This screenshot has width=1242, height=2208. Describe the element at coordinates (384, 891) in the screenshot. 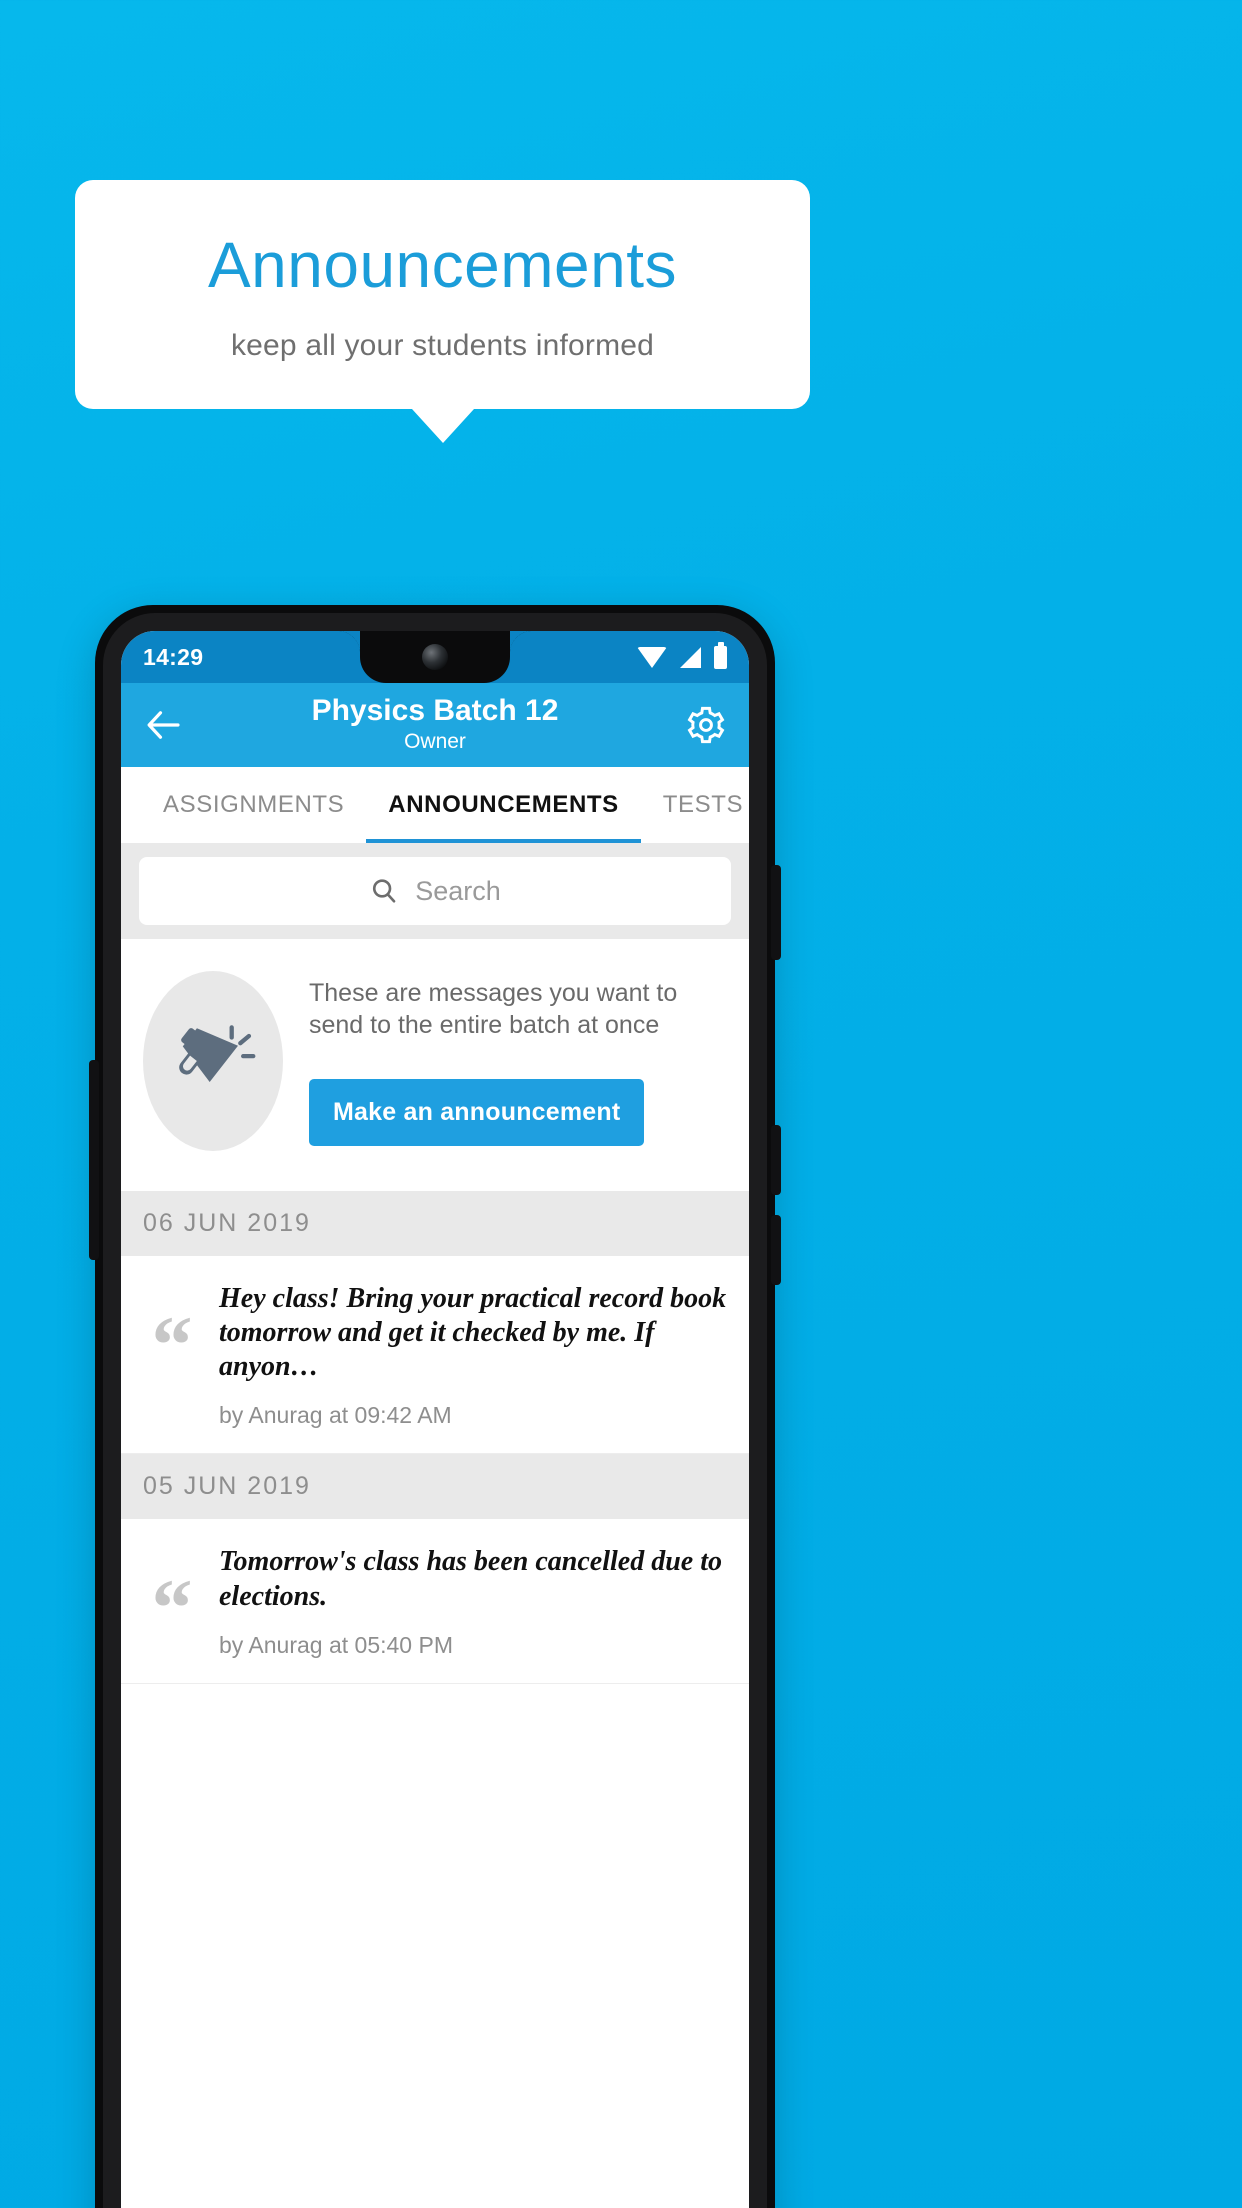

I see `search-icon` at that location.